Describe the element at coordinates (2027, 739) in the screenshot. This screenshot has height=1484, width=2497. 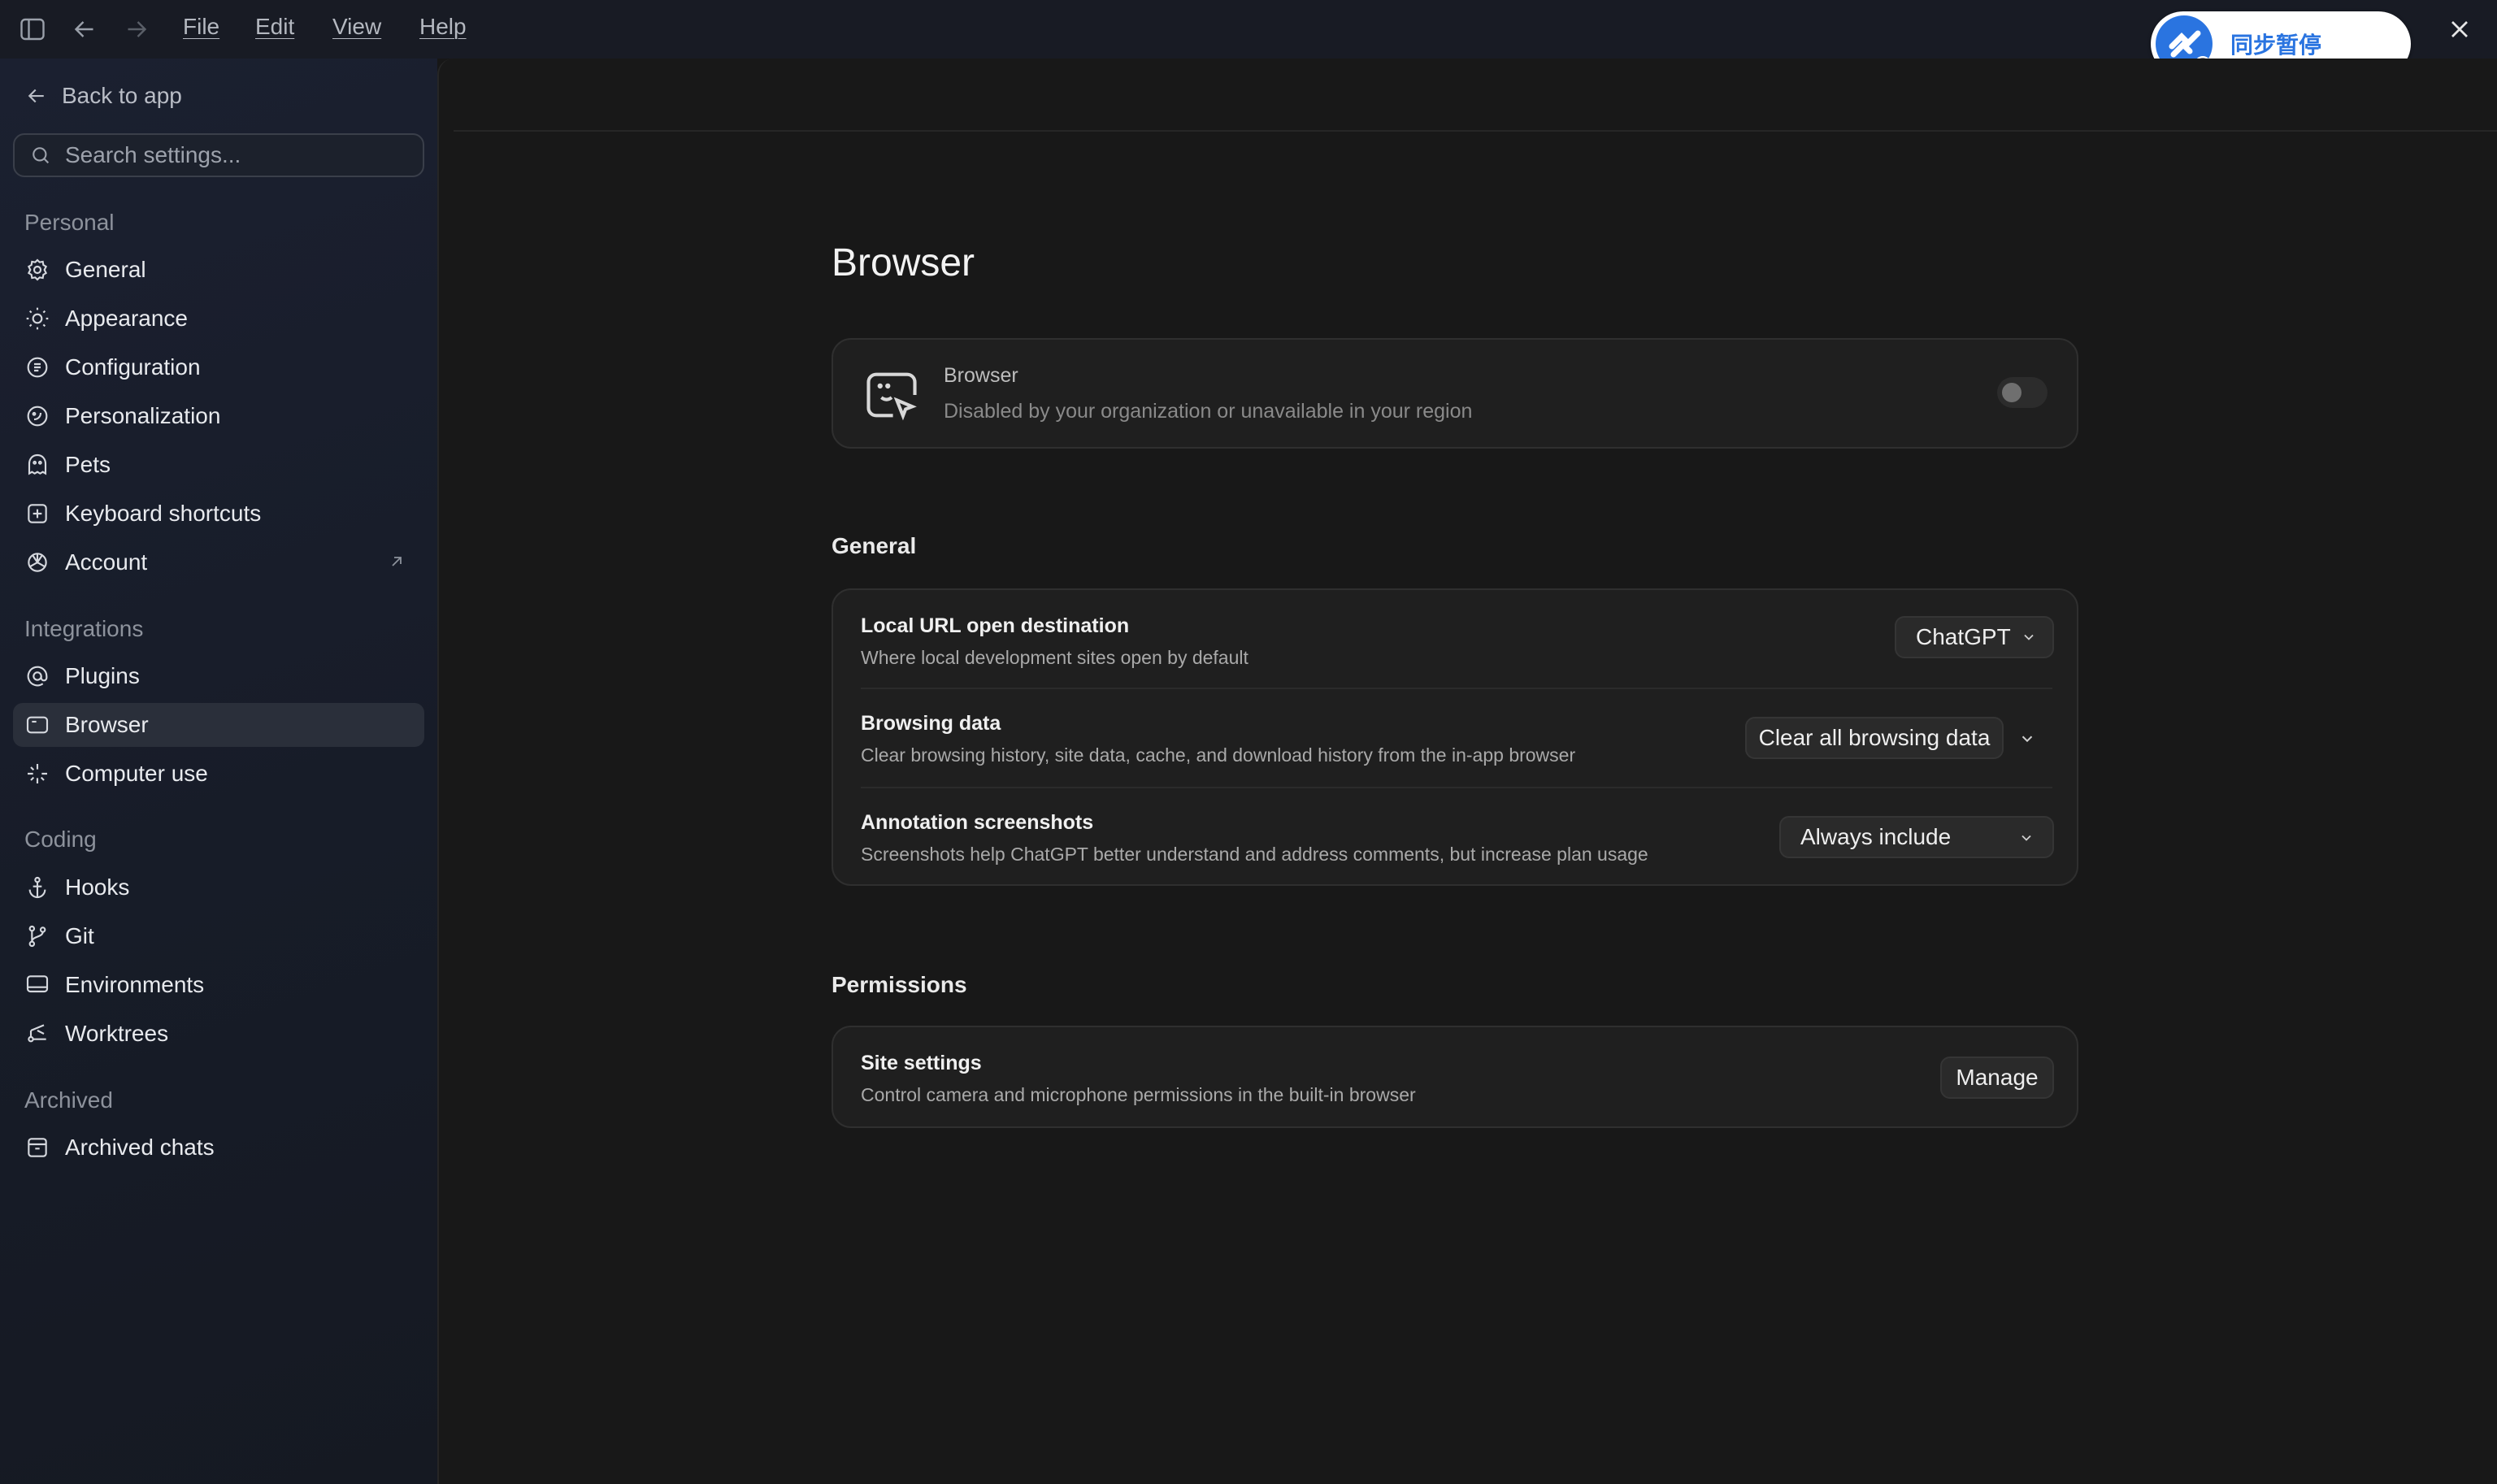
I see `clear-options-chevron-icon` at that location.